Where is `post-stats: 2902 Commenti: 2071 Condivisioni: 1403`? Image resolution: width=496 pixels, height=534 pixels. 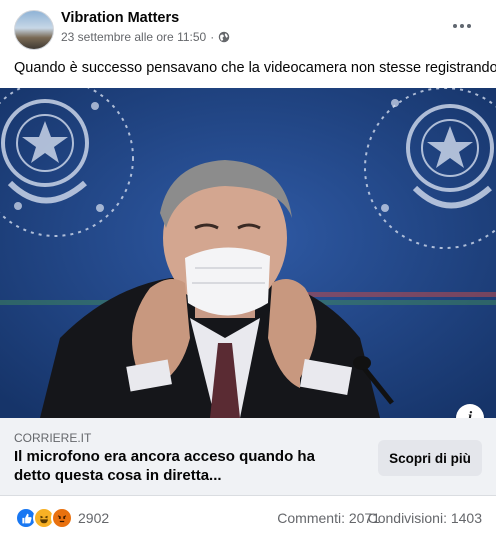
post-stats: 2902 Commenti: 2071 Condivisioni: 1403 is located at coordinates (248, 515).